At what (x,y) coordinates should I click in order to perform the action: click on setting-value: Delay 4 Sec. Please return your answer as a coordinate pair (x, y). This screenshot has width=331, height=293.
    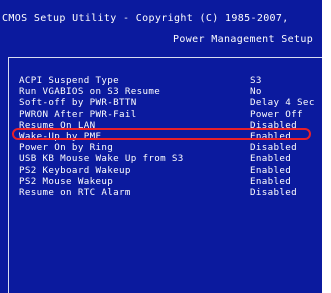
    Looking at the image, I should click on (282, 102).